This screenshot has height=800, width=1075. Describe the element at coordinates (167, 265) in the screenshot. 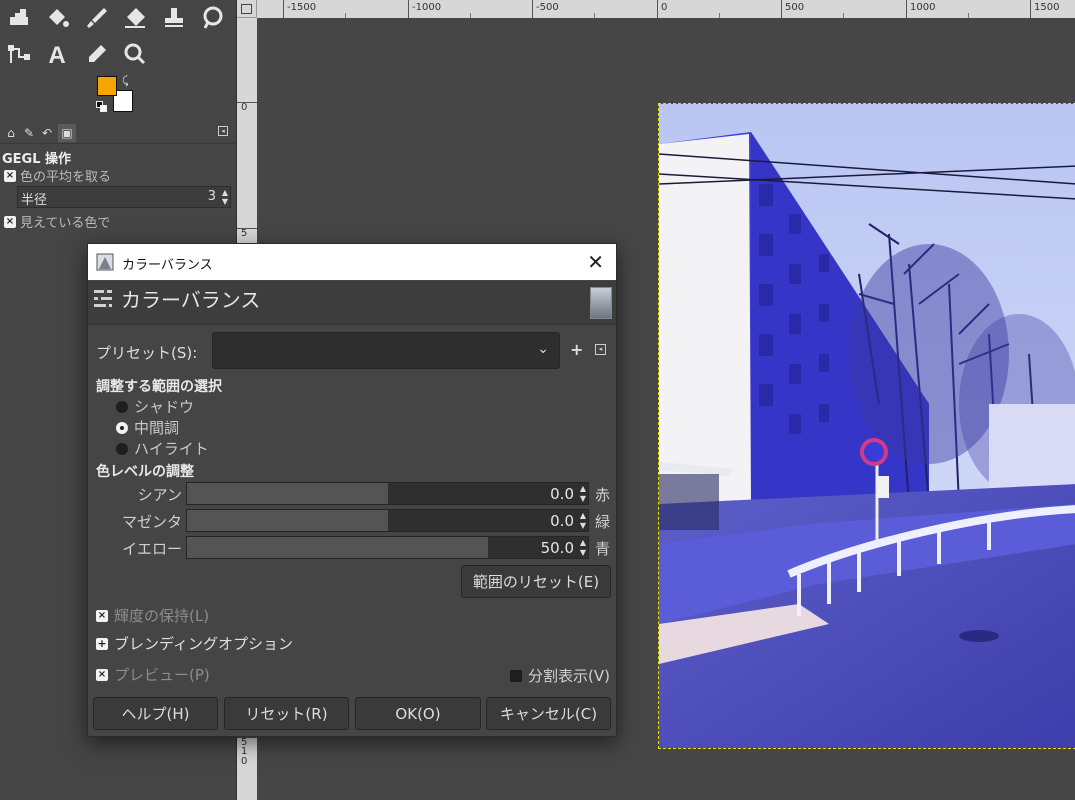

I see `dialog-window-title: カラーバランス` at that location.